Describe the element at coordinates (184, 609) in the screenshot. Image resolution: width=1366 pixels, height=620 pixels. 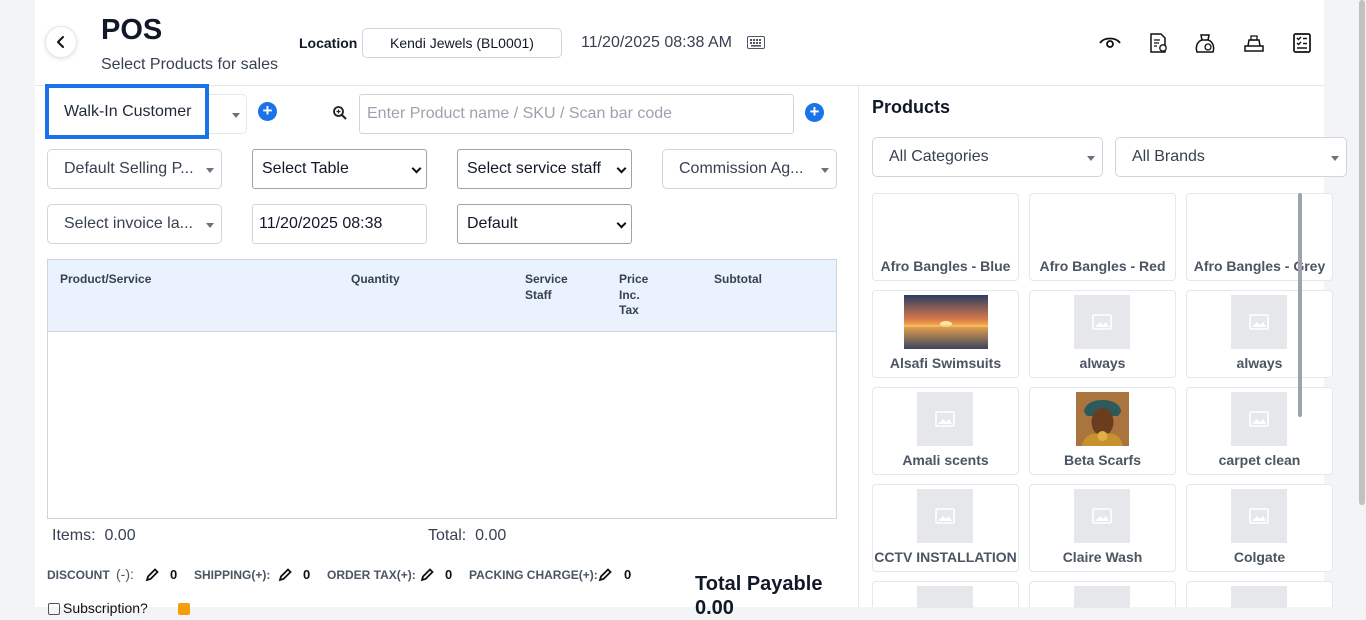
I see `info-icon` at that location.